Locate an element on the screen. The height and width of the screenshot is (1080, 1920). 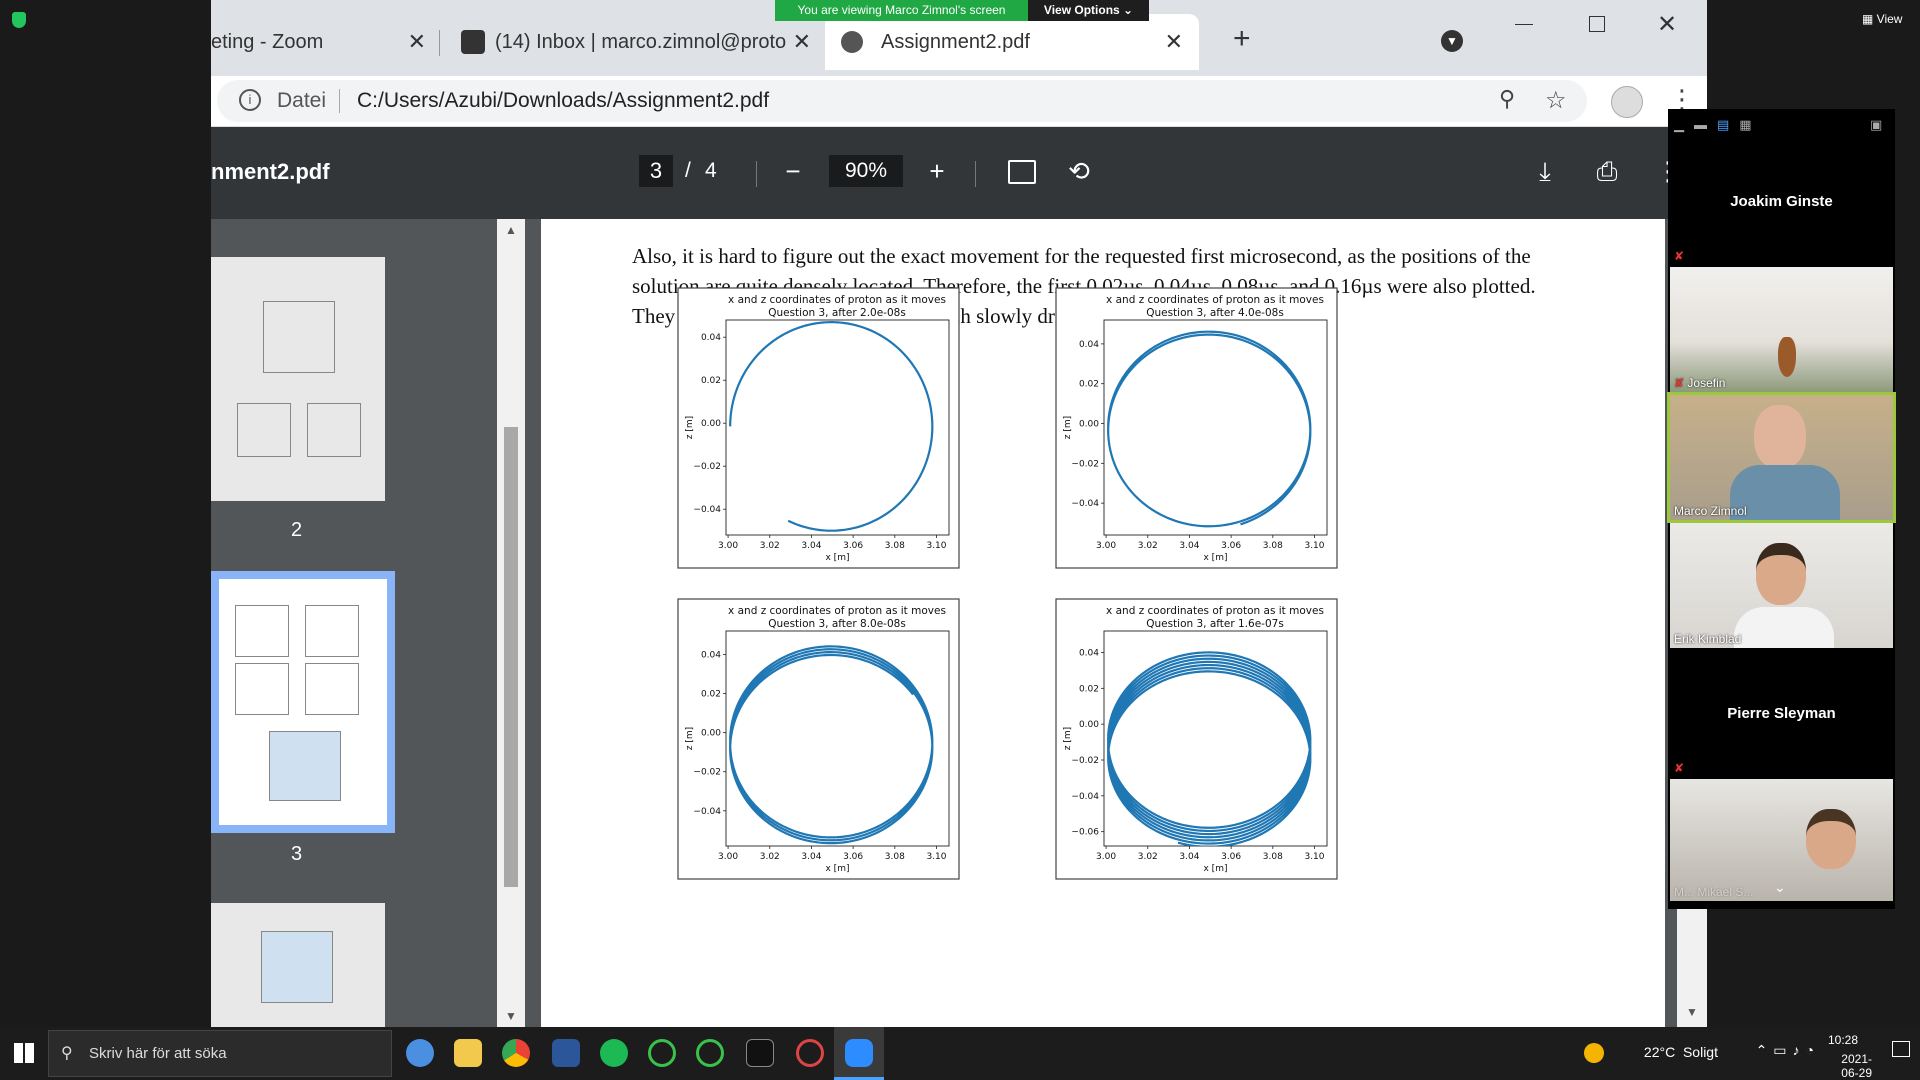
notification-icon is located at coordinates (1901, 1049).